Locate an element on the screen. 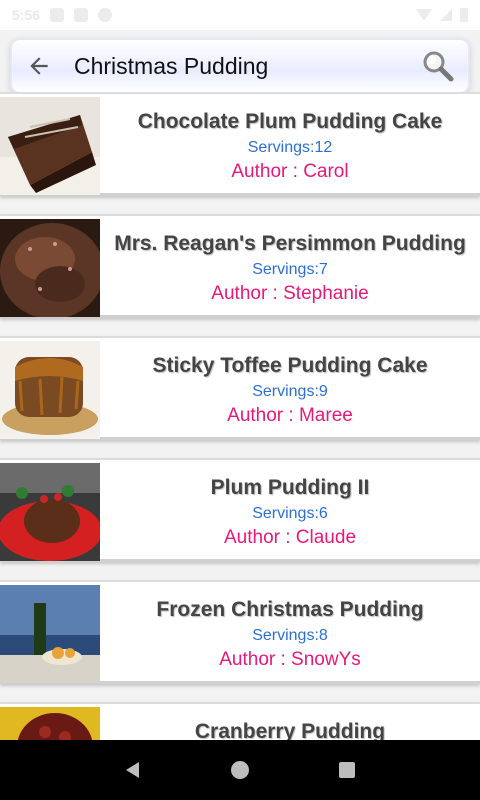  nav-back-button is located at coordinates (133, 770).